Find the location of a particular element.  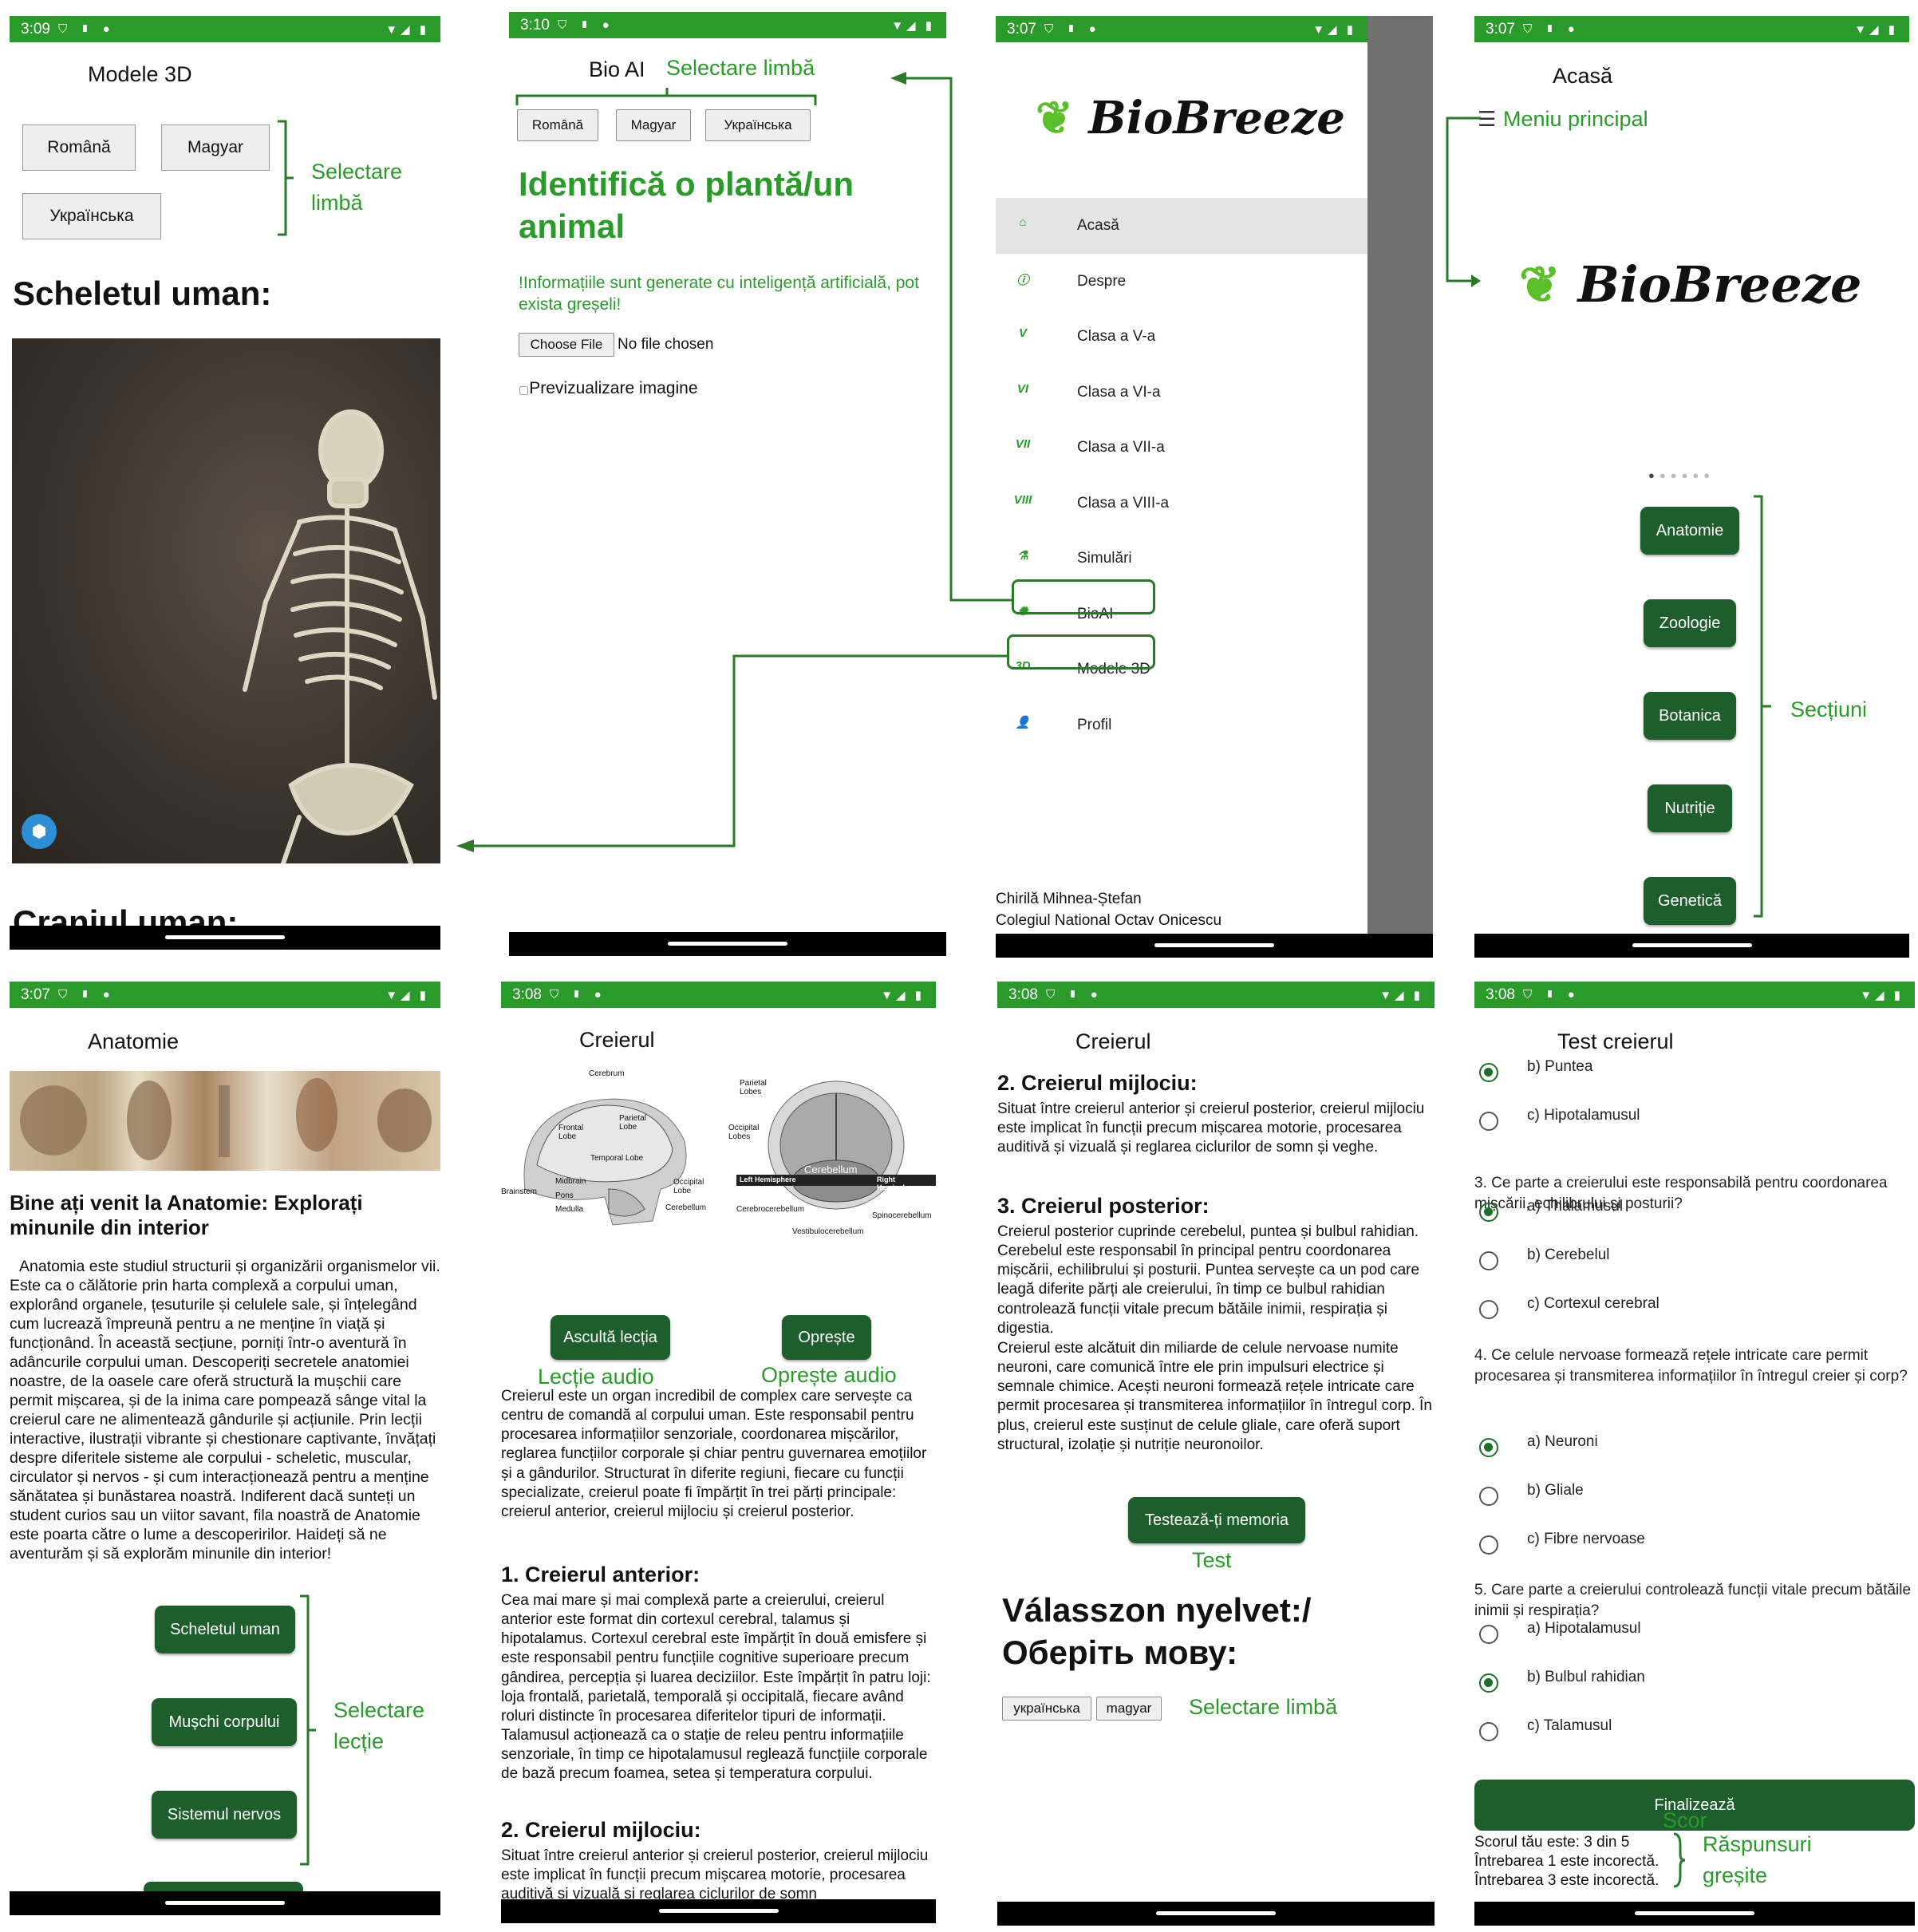

section-button: Genetică is located at coordinates (1690, 901).